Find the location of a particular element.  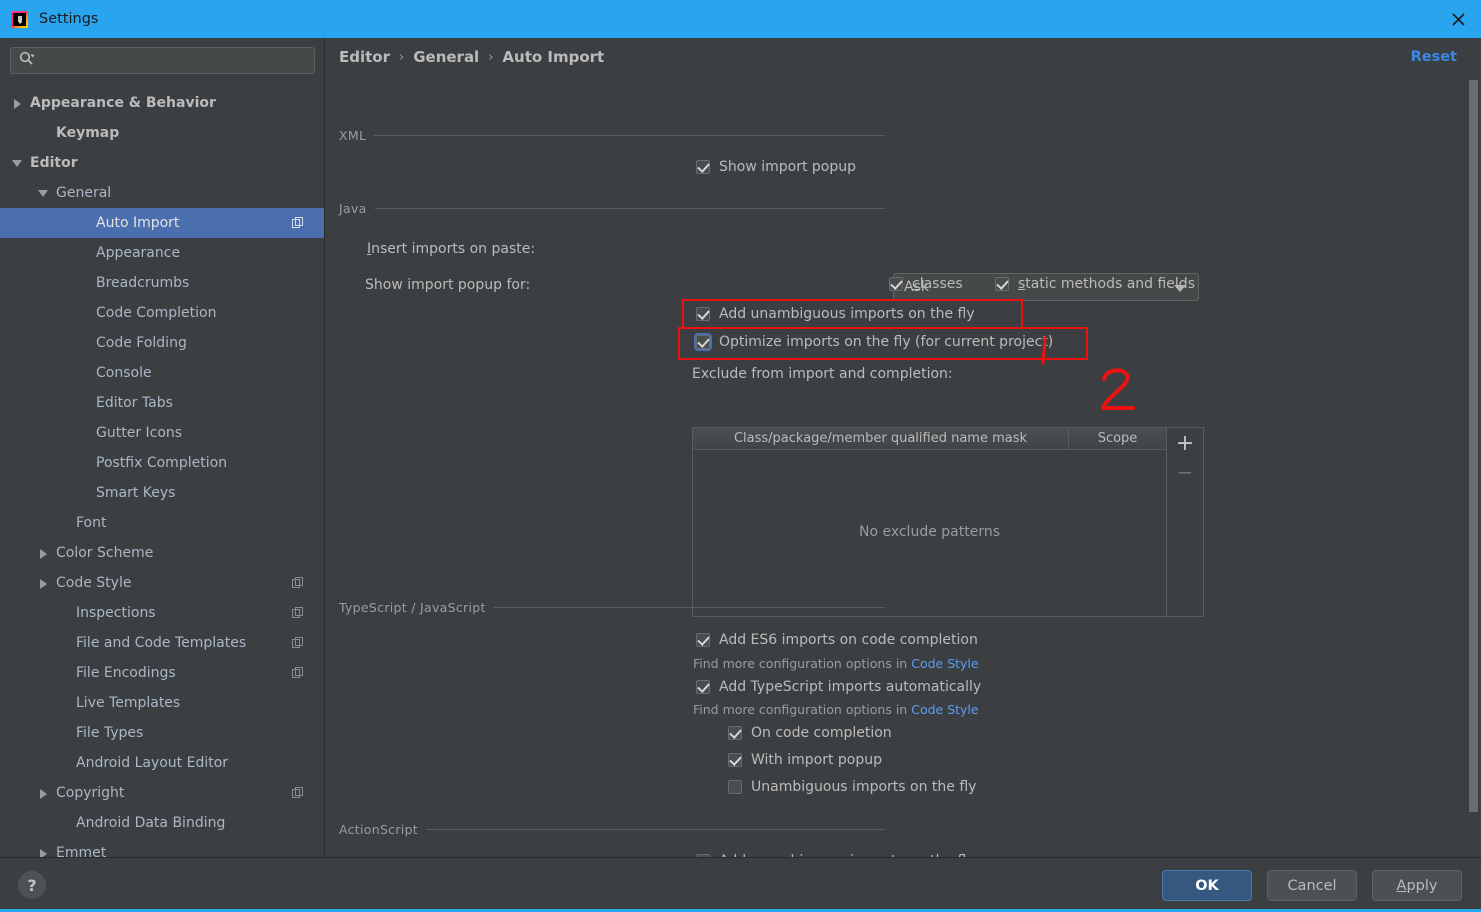

sidebar-item-label: Code Completion is located at coordinates (156, 313).